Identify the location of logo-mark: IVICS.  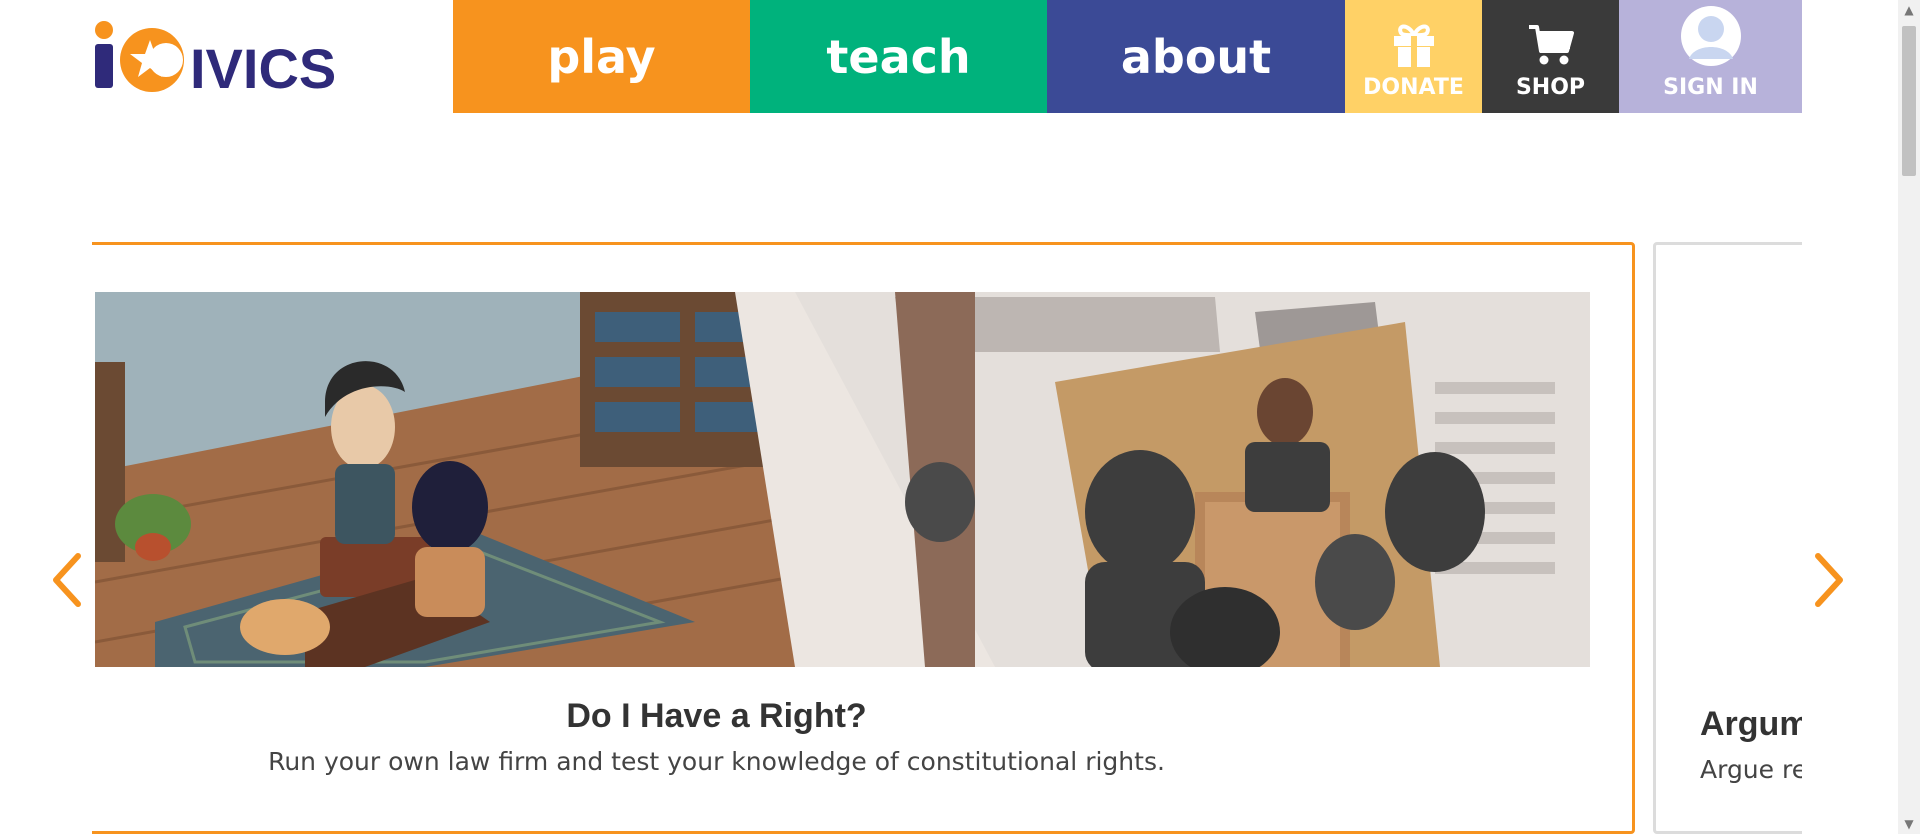
(215, 56).